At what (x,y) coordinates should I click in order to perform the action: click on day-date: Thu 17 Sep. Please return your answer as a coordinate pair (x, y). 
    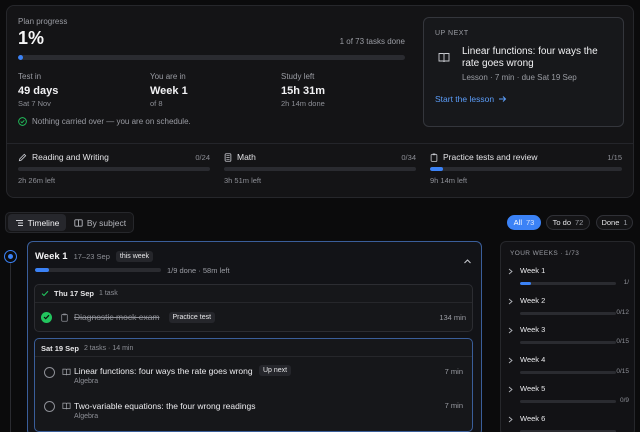
    Looking at the image, I should click on (74, 293).